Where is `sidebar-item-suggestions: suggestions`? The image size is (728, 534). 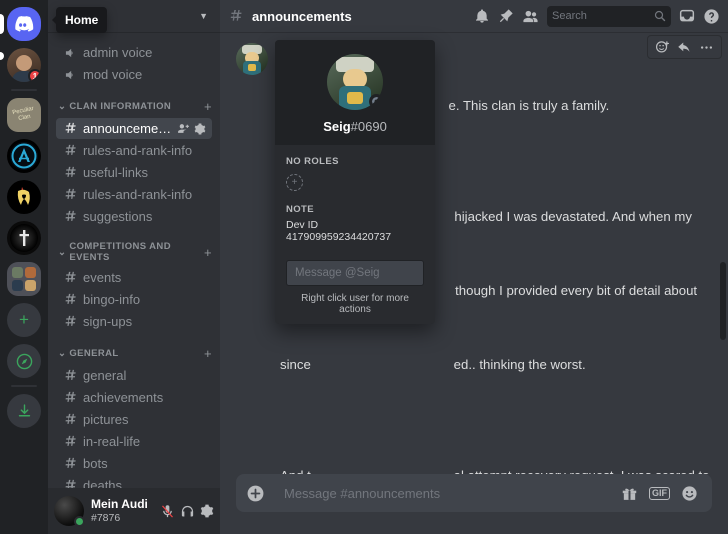 sidebar-item-suggestions: suggestions is located at coordinates (134, 216).